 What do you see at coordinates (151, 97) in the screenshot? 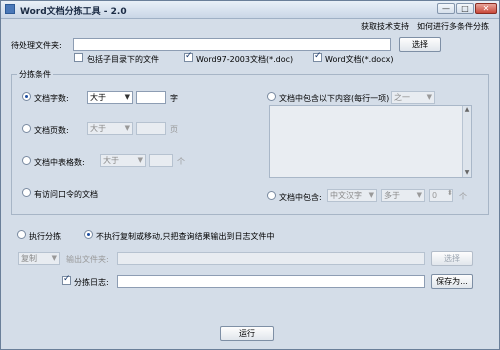
I see `char-count-input` at bounding box center [151, 97].